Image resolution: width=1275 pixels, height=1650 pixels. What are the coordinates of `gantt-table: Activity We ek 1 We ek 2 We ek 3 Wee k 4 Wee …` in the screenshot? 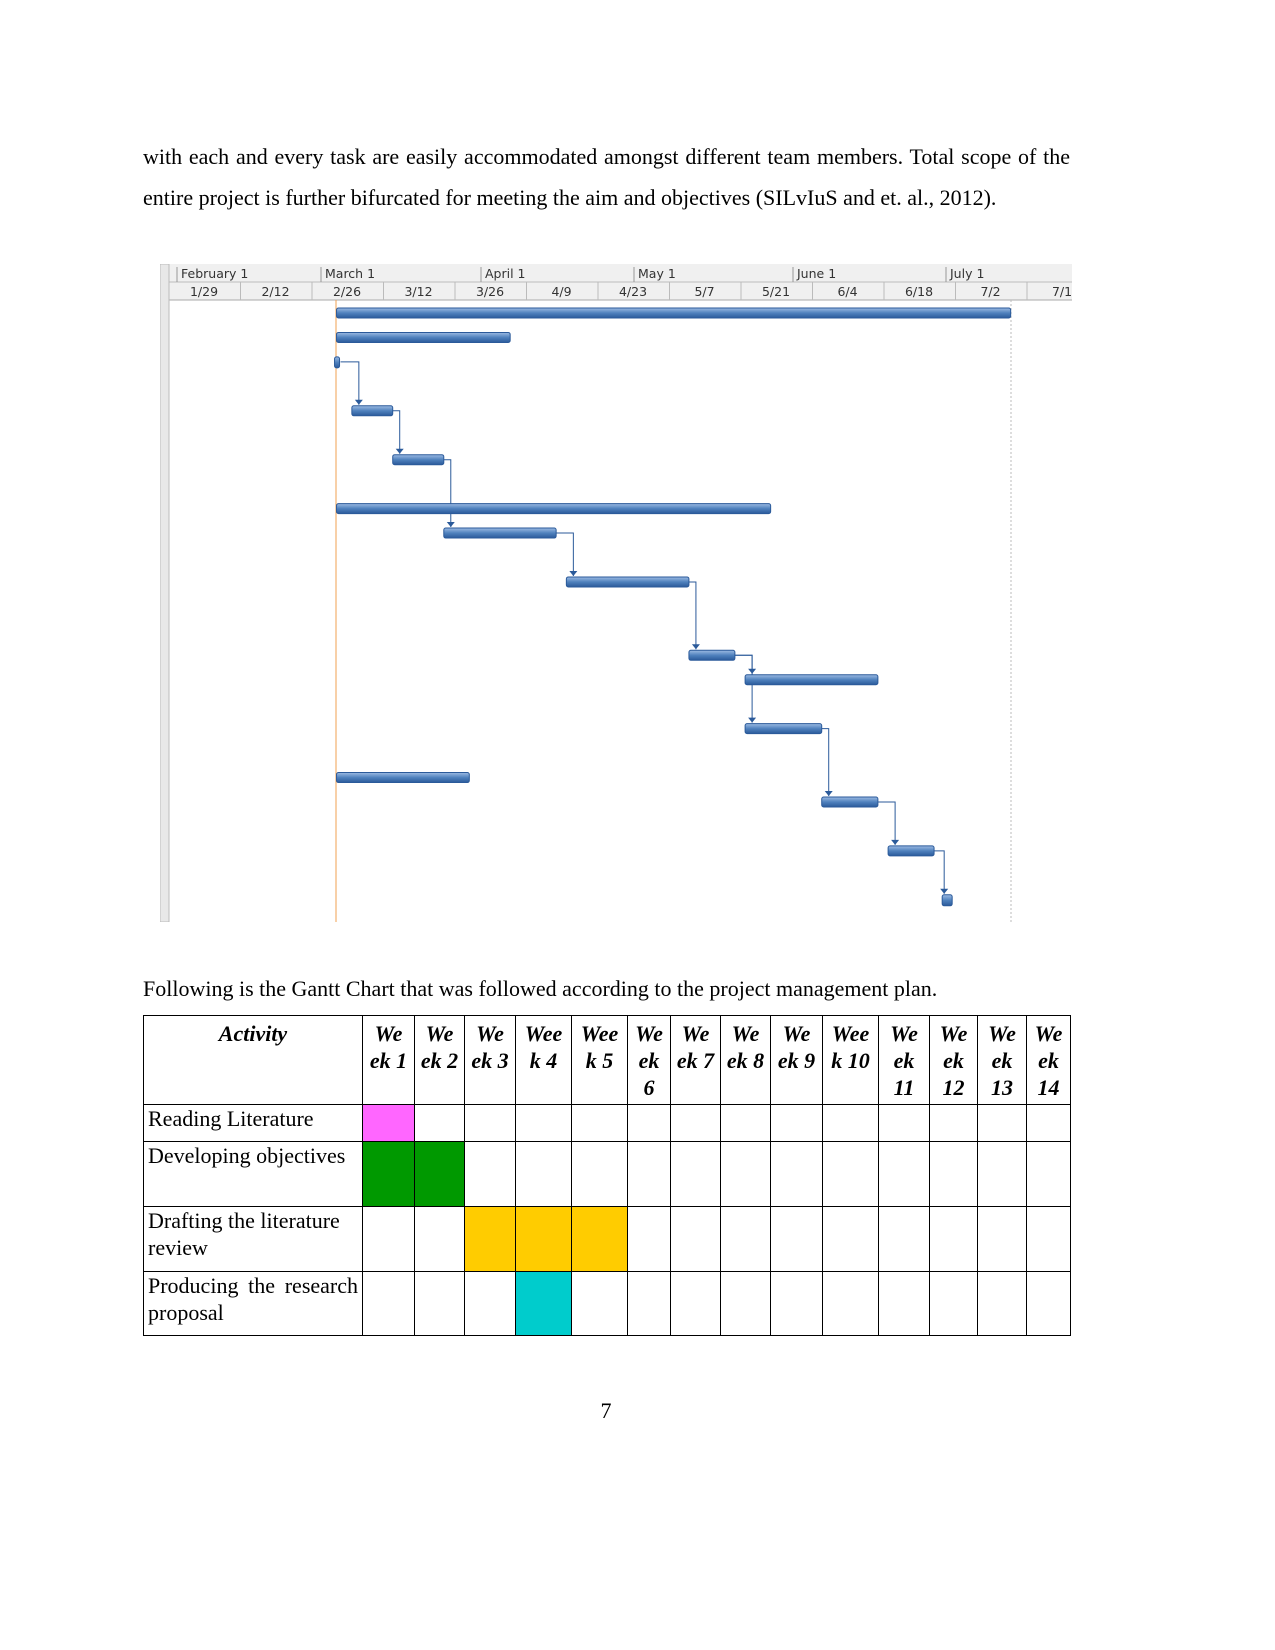 It's located at (607, 1175).